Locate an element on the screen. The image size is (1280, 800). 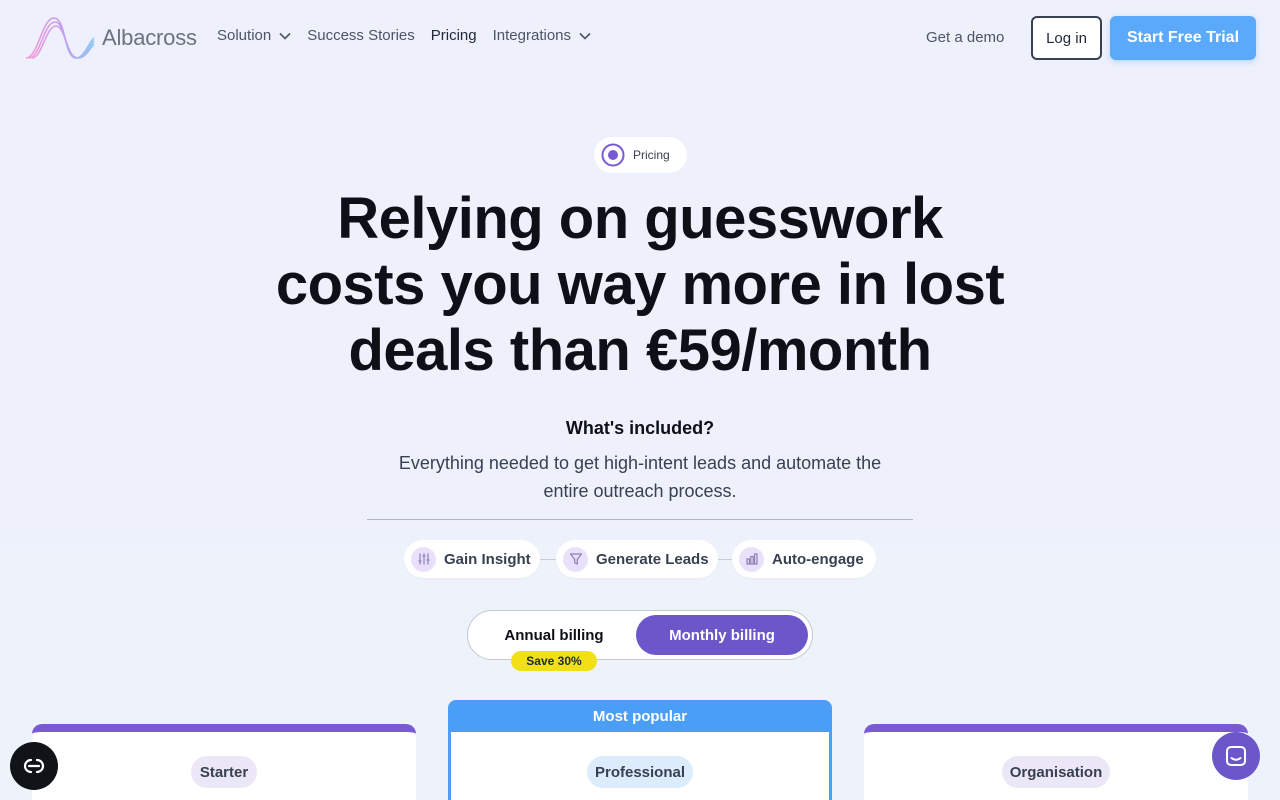
plan-card-professional: Professional is located at coordinates (640, 766).